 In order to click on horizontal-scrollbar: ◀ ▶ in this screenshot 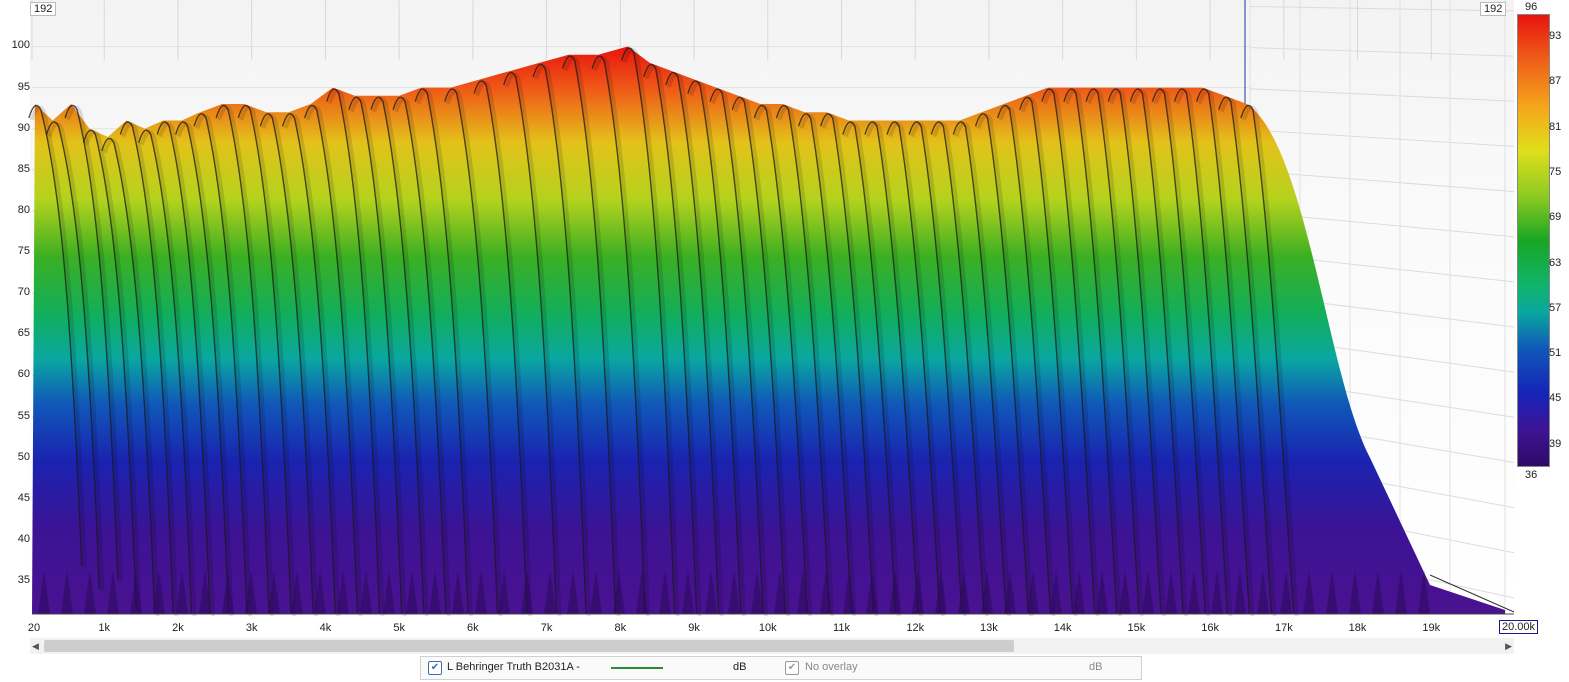, I will do `click(772, 646)`.